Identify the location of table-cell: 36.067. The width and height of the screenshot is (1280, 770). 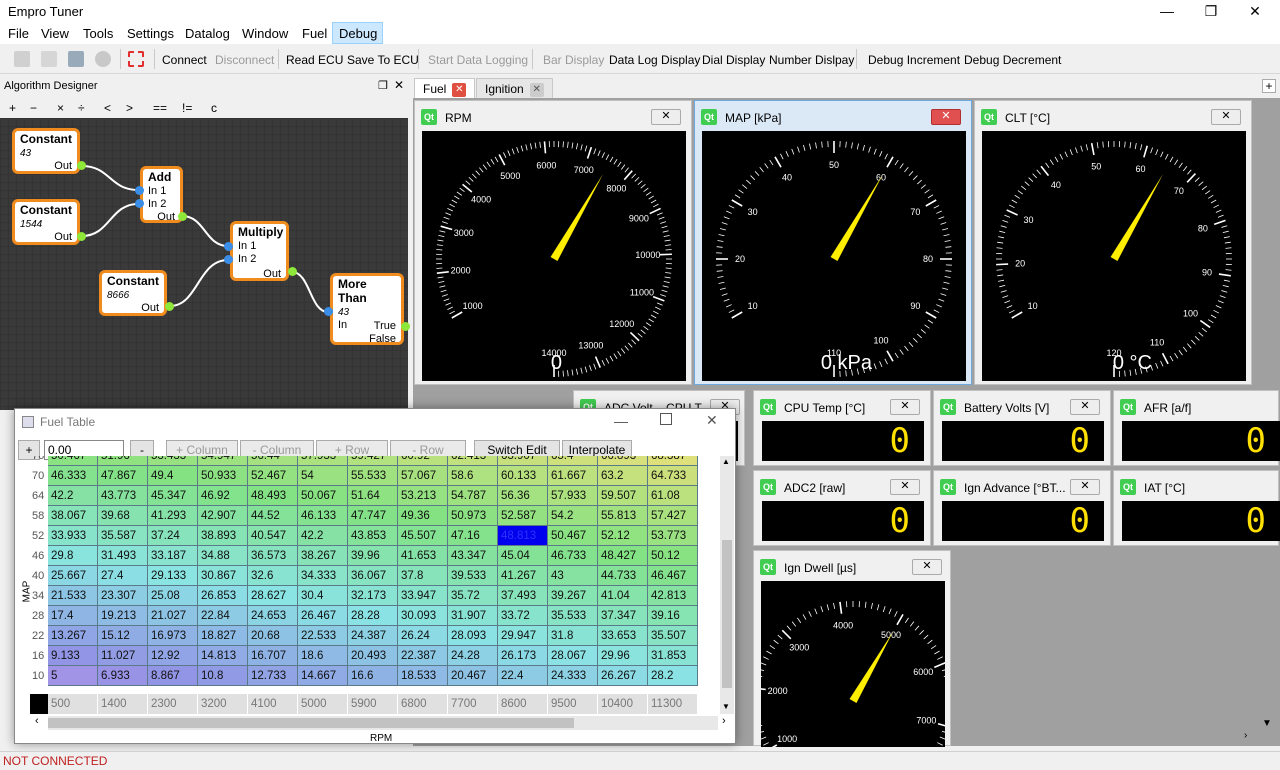
(373, 576).